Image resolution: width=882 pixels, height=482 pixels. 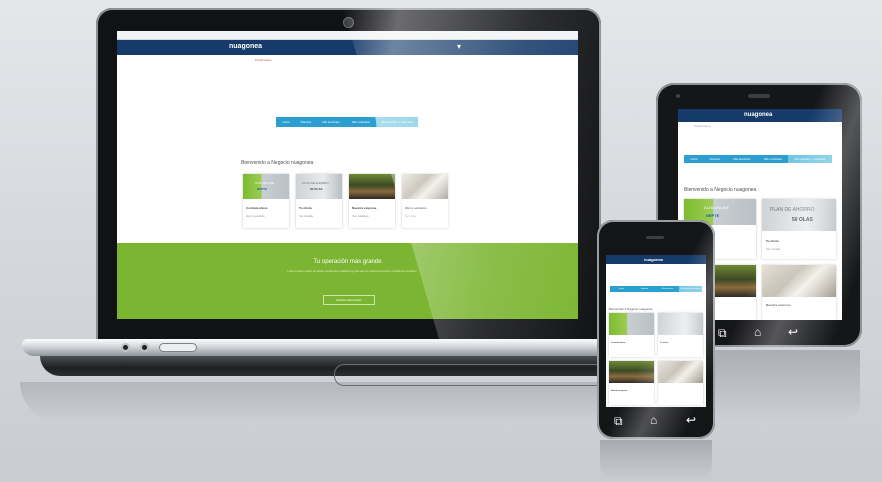 I want to click on card-subtitle: Haz tu pedido, so click(x=255, y=216).